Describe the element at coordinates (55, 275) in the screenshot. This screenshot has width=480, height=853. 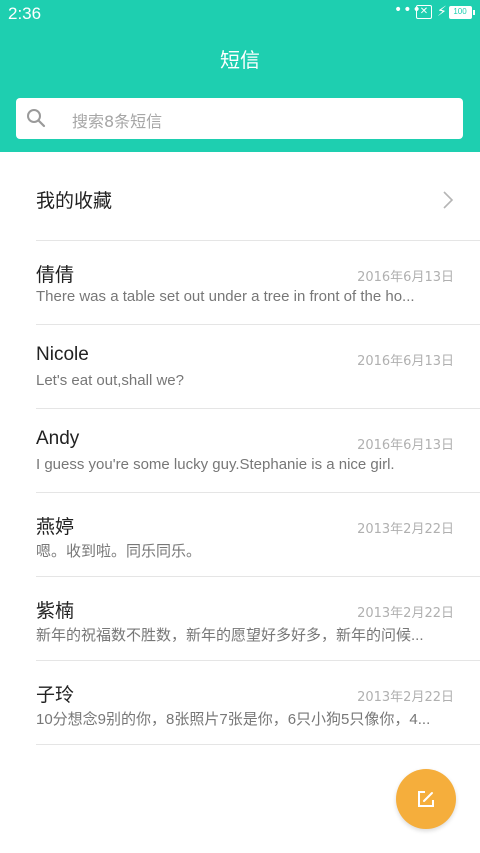
I see `contact-name: 倩倩` at that location.